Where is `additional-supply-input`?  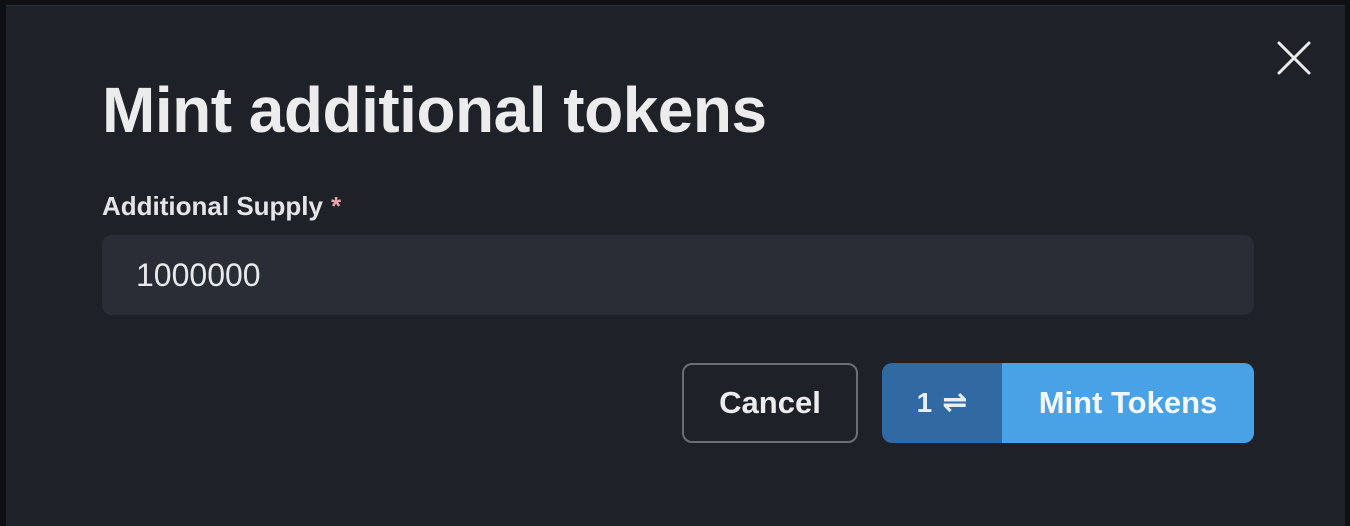
additional-supply-input is located at coordinates (678, 275).